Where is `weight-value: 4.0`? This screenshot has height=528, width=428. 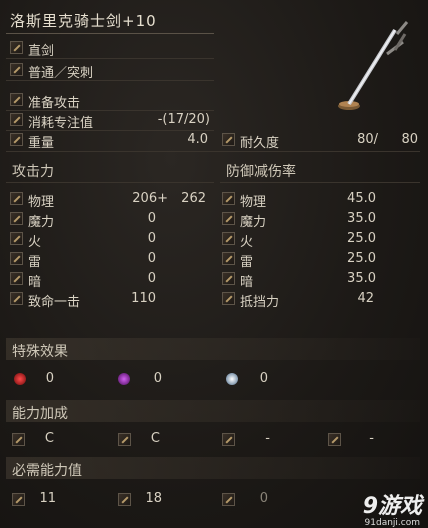 weight-value: 4.0 is located at coordinates (197, 139).